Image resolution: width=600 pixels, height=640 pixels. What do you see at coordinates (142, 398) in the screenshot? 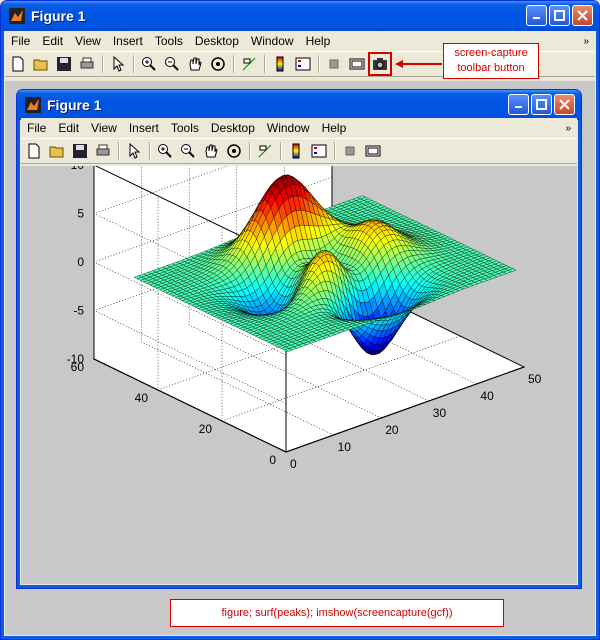
I see `y-tick-label: 40` at bounding box center [142, 398].